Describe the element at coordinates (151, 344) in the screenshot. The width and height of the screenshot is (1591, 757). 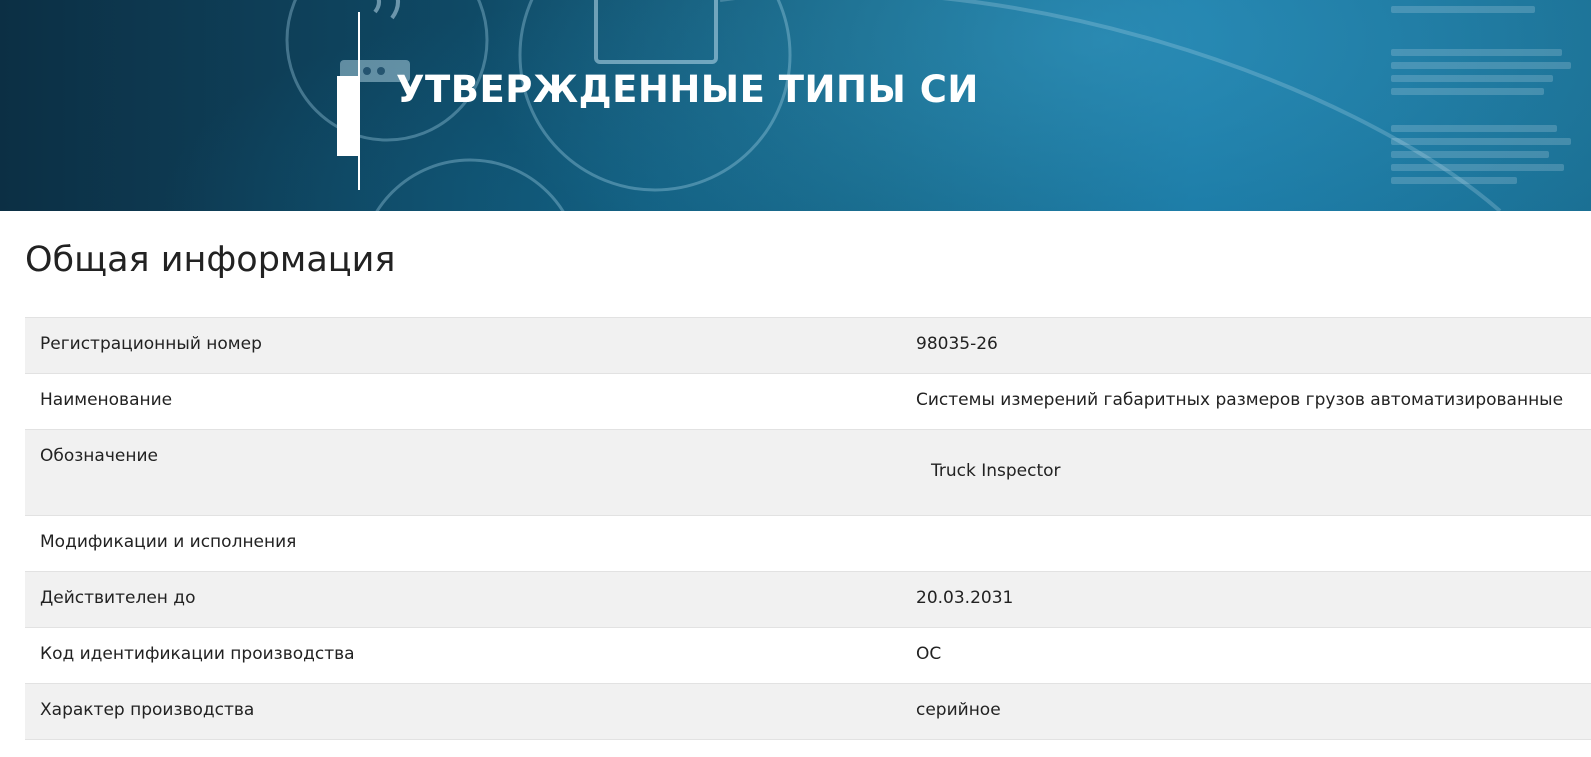
I see `row-label: Регистрационный номер` at that location.